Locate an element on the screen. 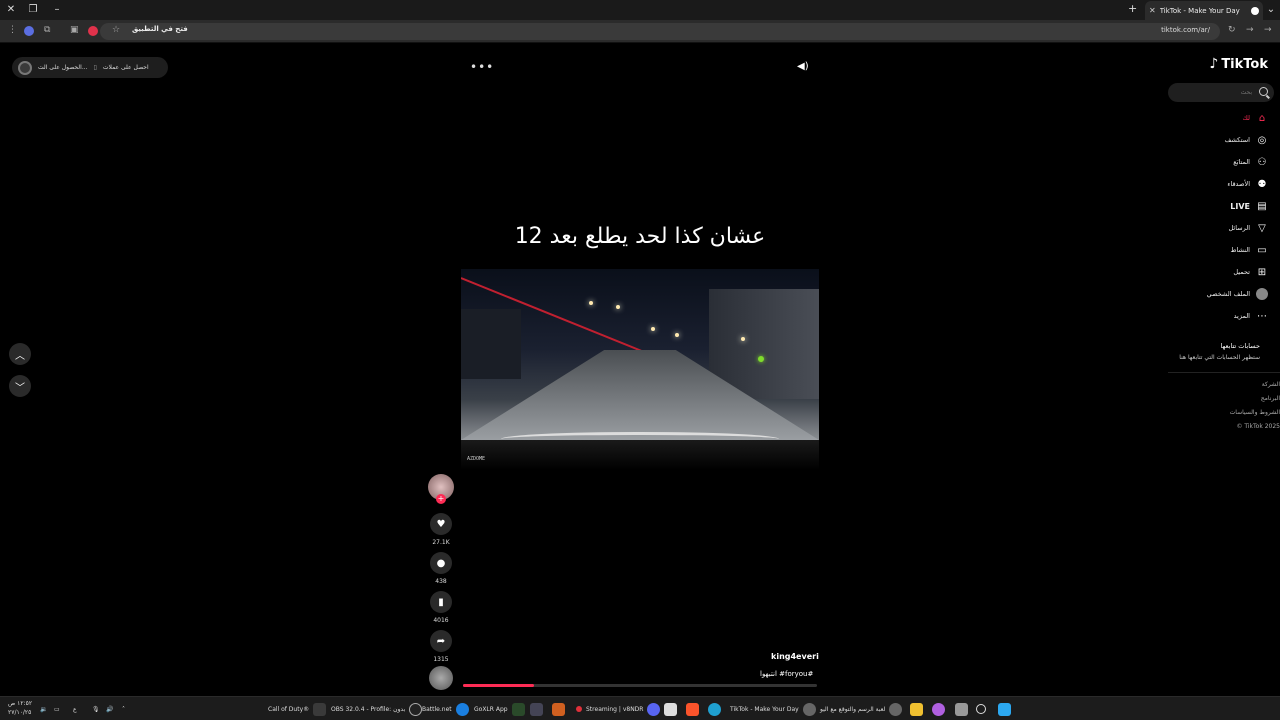  taskbar-drawing-game: لعبة الرسم والتوقع مع اليو is located at coordinates (861, 708).